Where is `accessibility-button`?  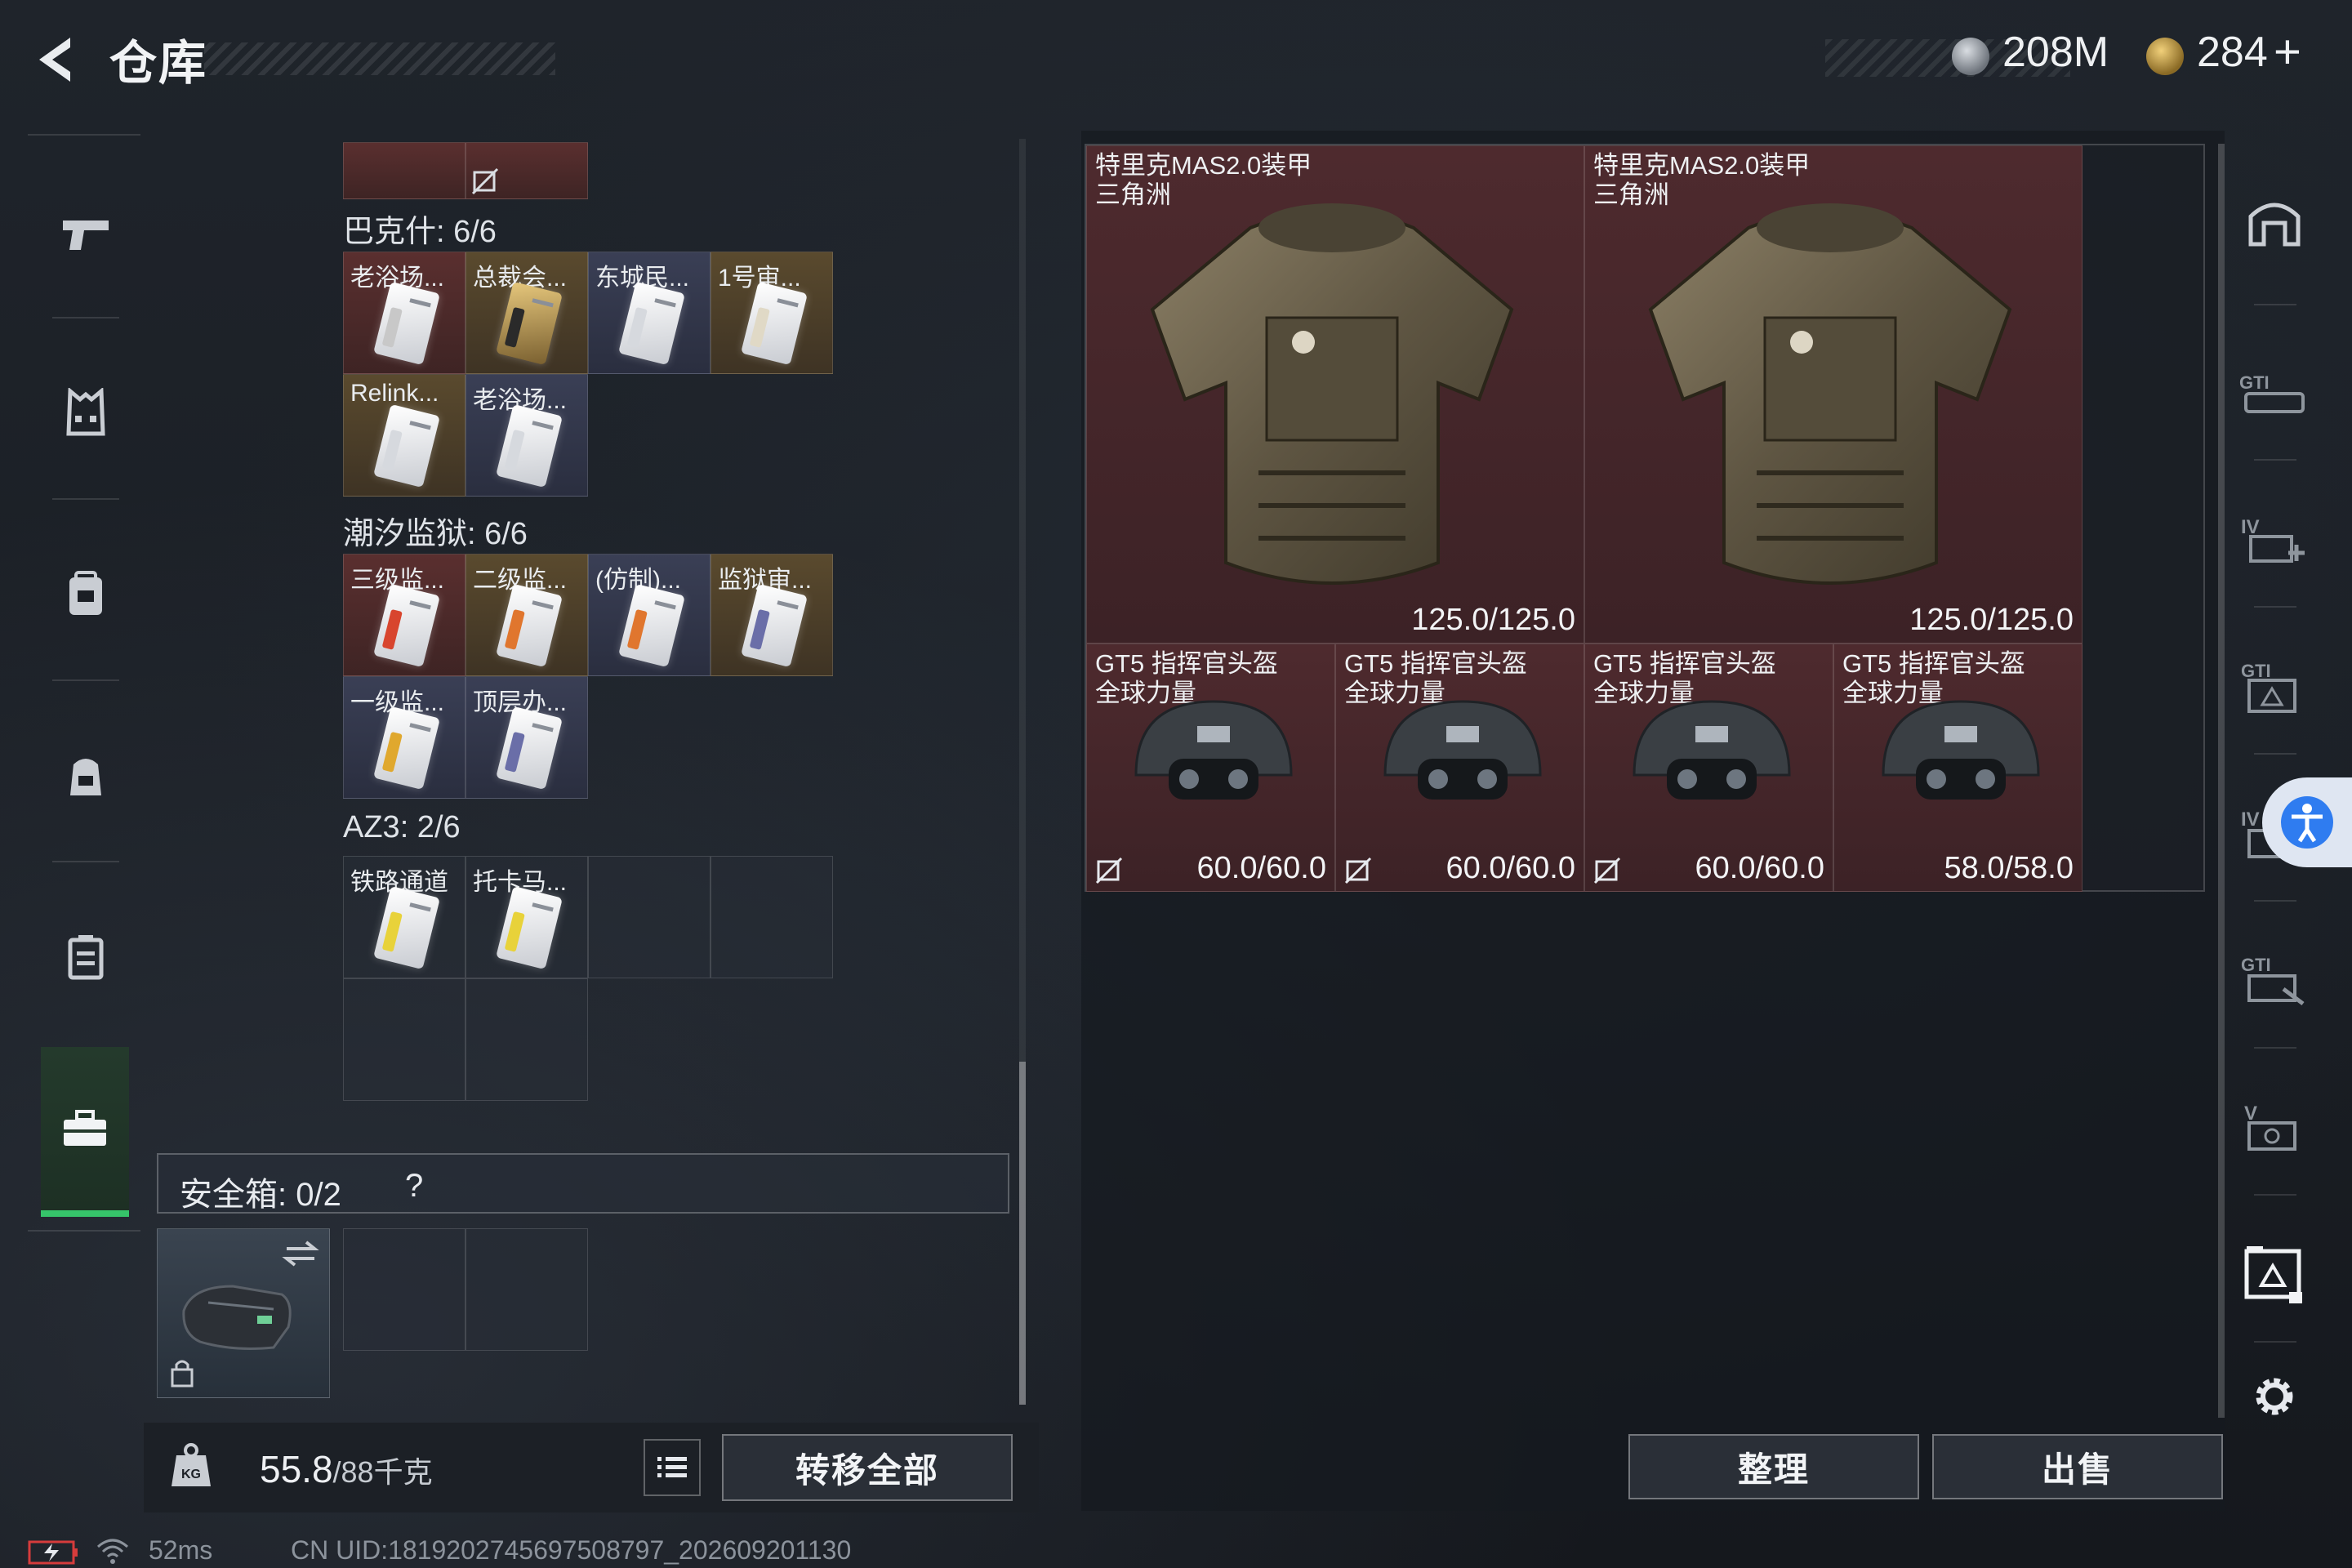
accessibility-button is located at coordinates (2307, 822).